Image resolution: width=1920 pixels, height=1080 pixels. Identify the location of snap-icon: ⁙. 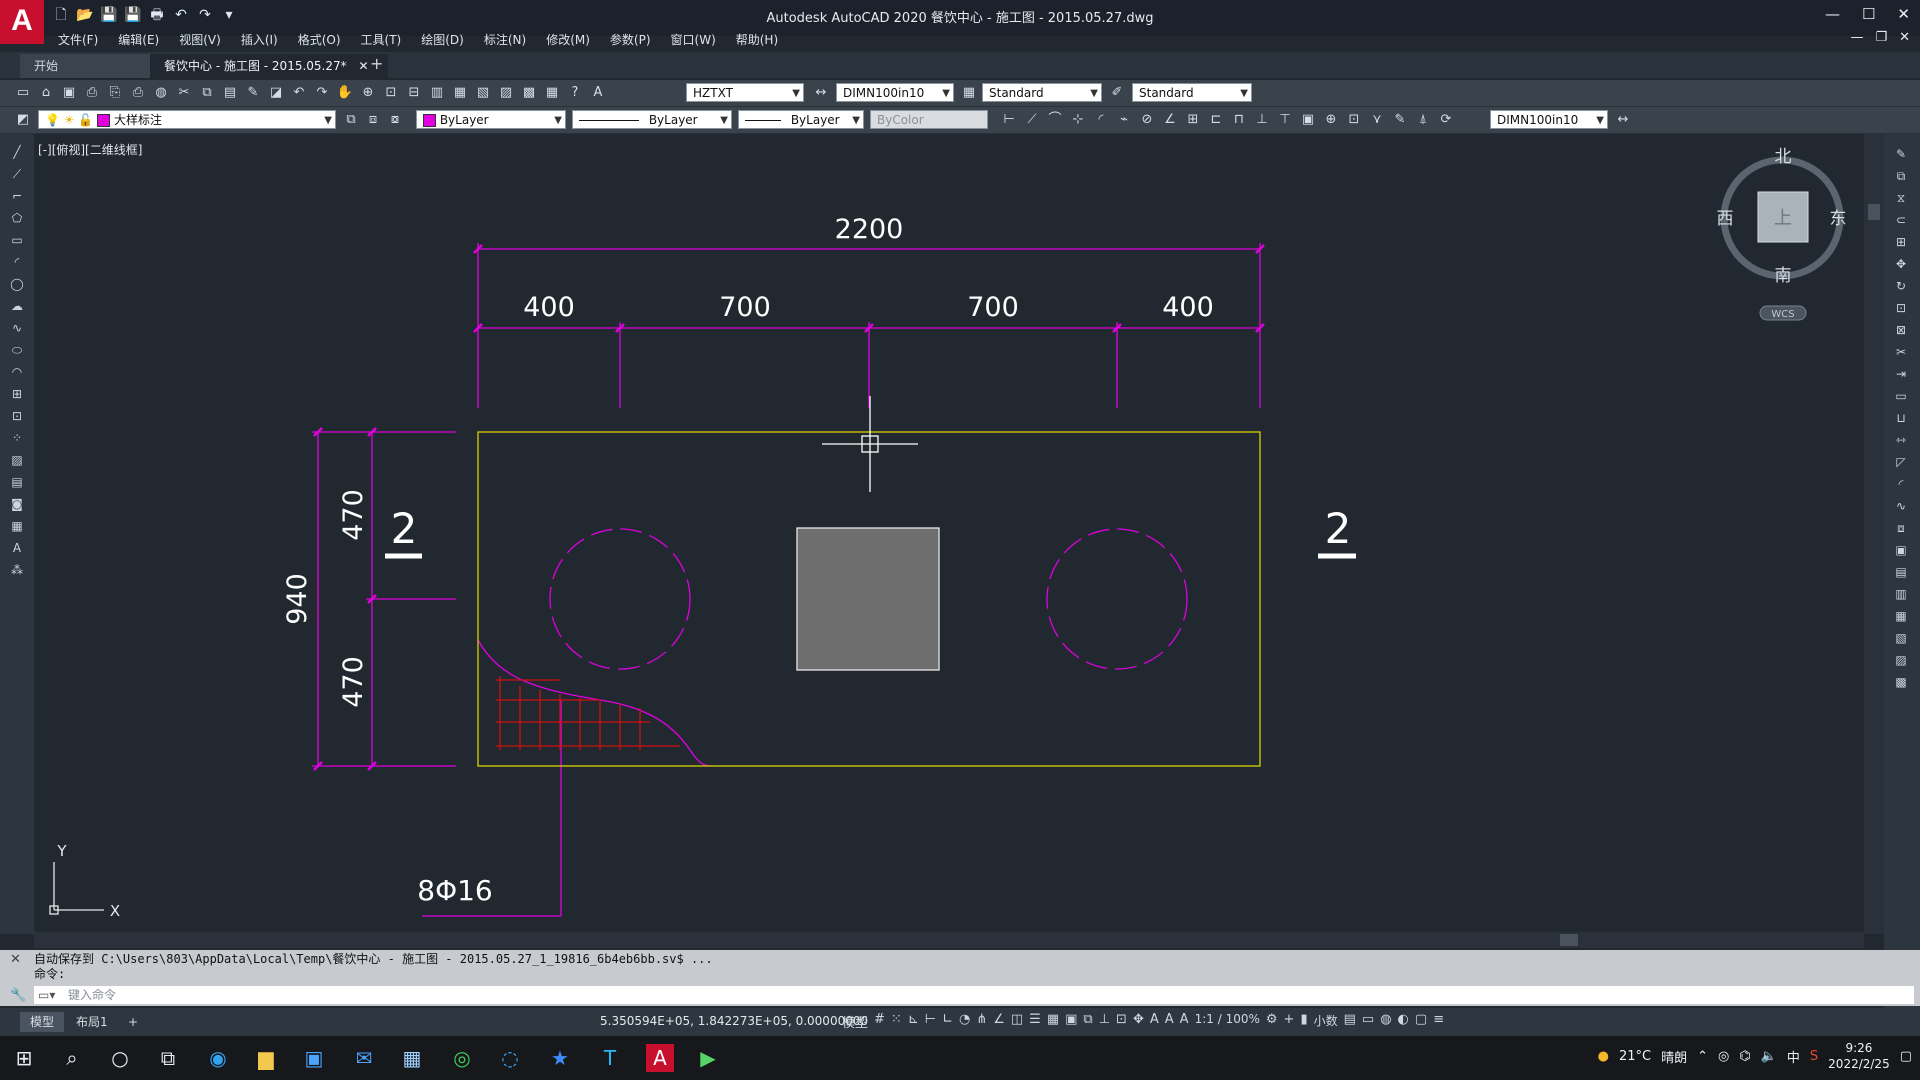
(896, 1021).